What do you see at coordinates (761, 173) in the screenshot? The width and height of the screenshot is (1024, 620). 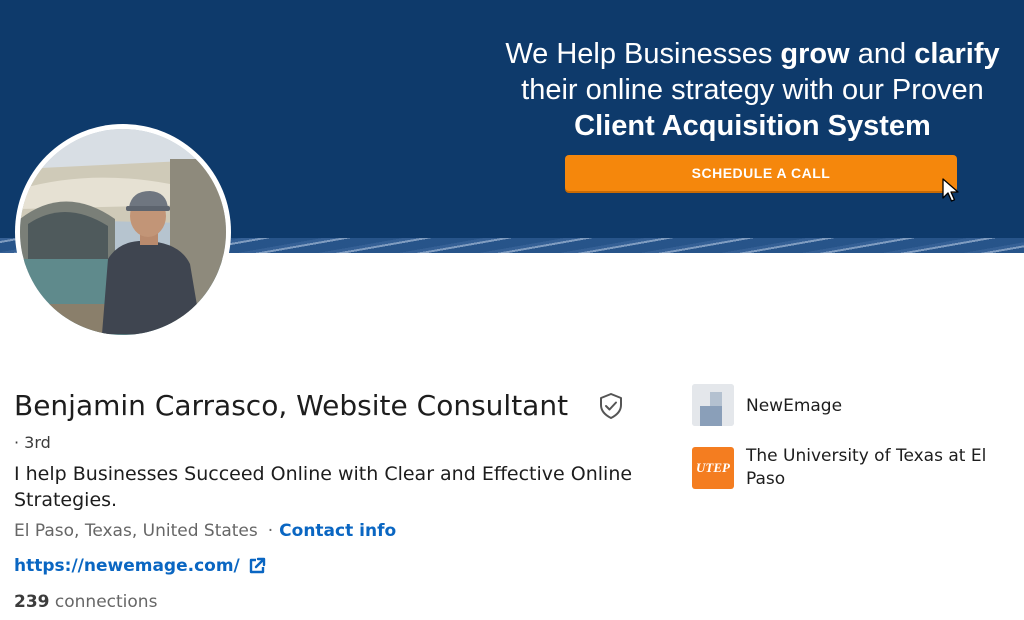 I see `schedule-call-button: SCHEDULE A CALL` at bounding box center [761, 173].